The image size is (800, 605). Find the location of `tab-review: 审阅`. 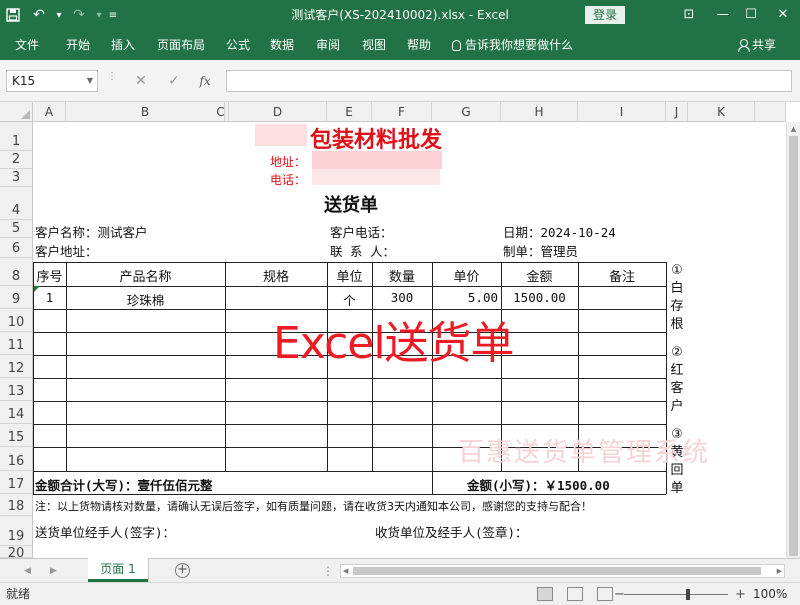

tab-review: 审阅 is located at coordinates (328, 45).